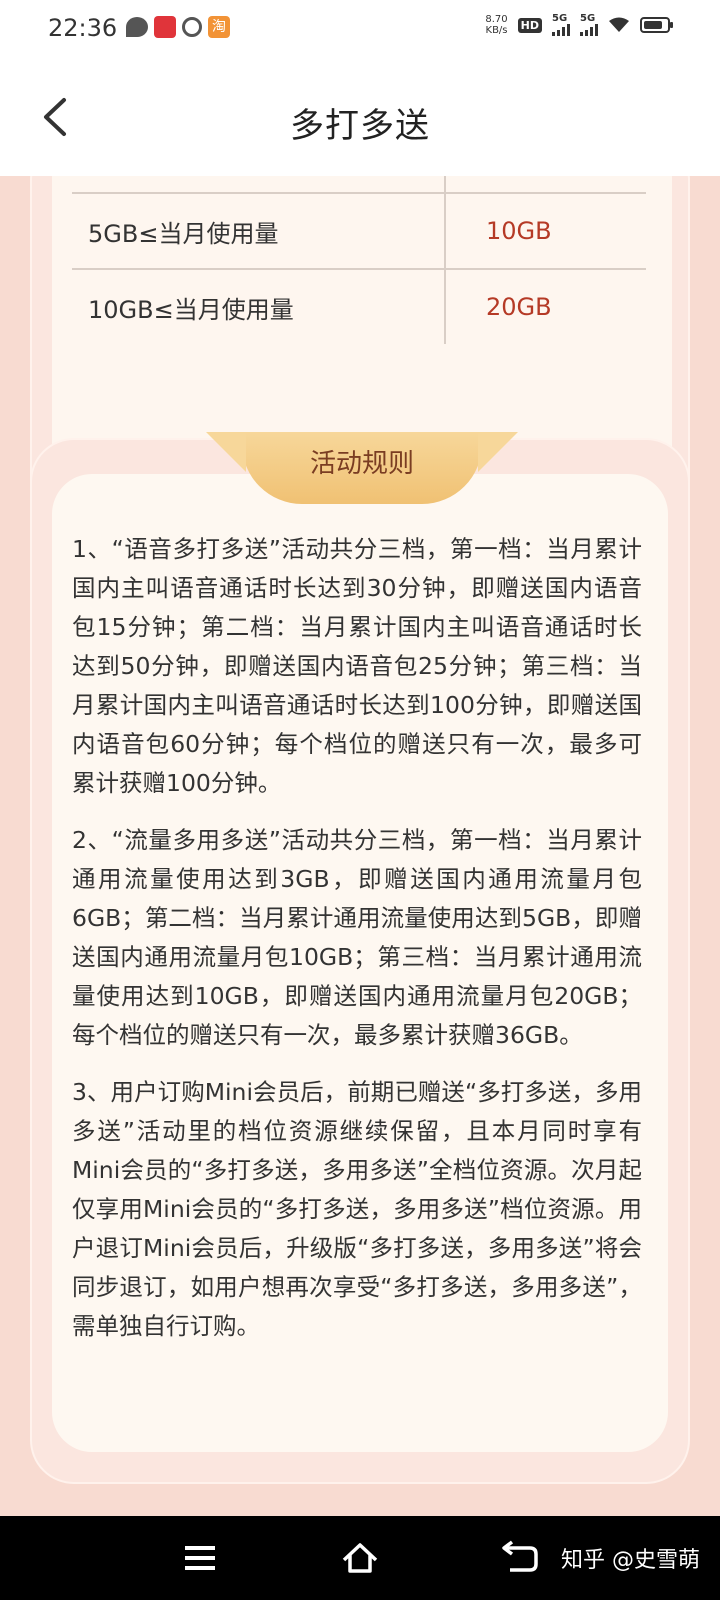  Describe the element at coordinates (219, 27) in the screenshot. I see `taobao-app-icon: 淘` at that location.